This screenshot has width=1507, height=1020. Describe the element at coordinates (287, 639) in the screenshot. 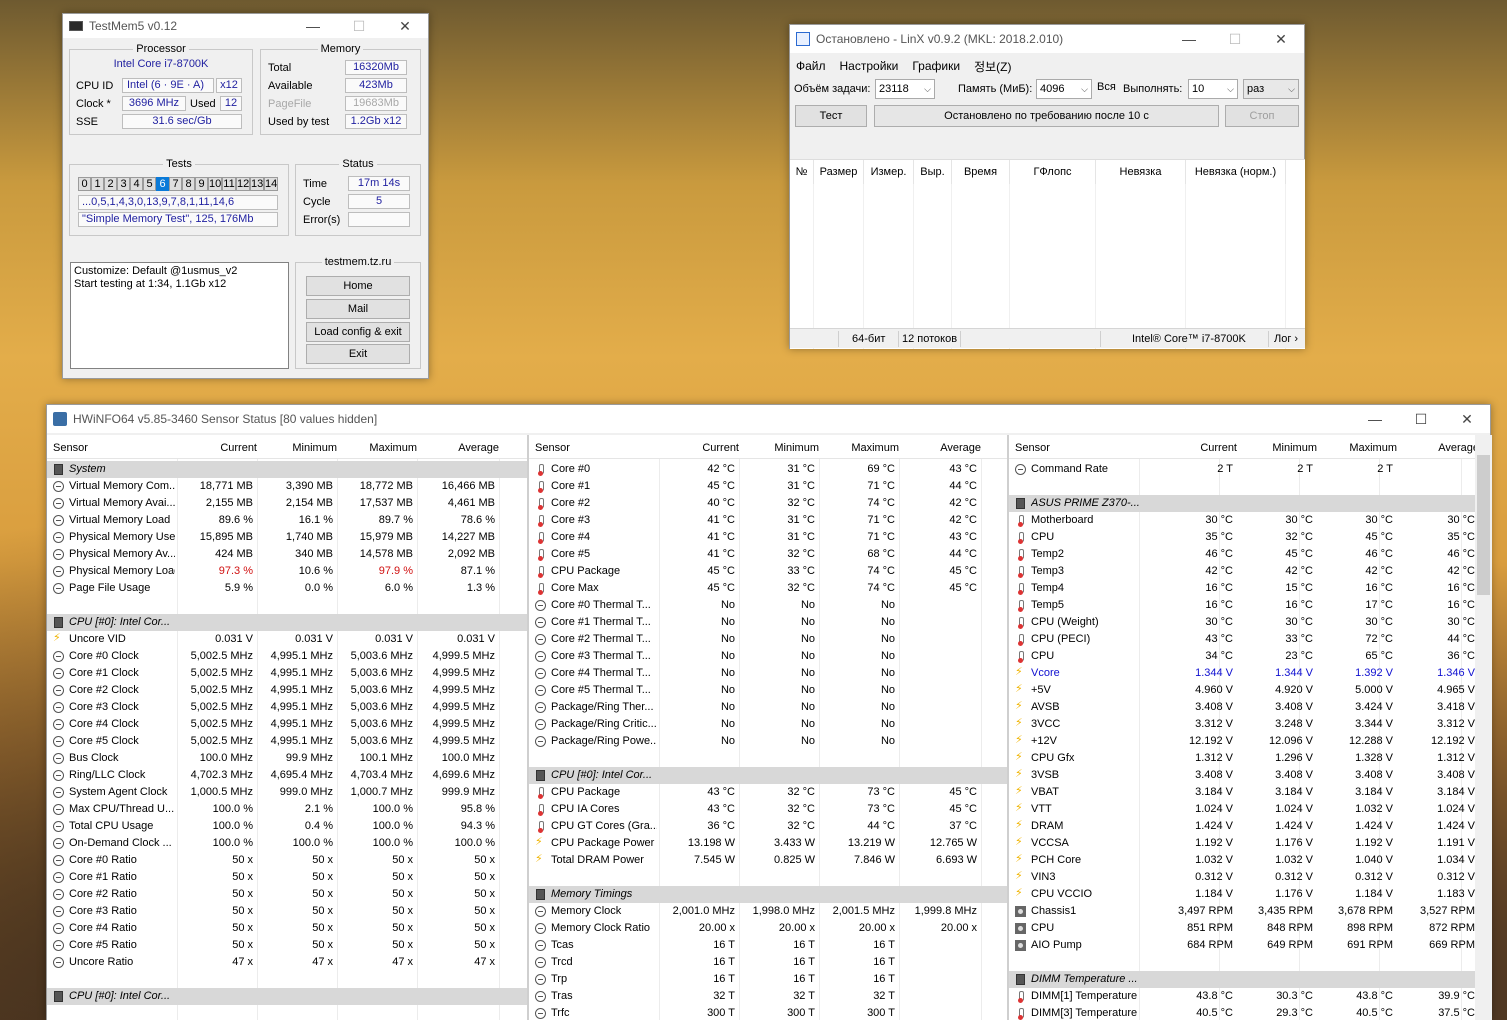

I see `sensor-row: Uncore VID 0.031 V 0.031 V 0.031 V 0.031 V` at that location.